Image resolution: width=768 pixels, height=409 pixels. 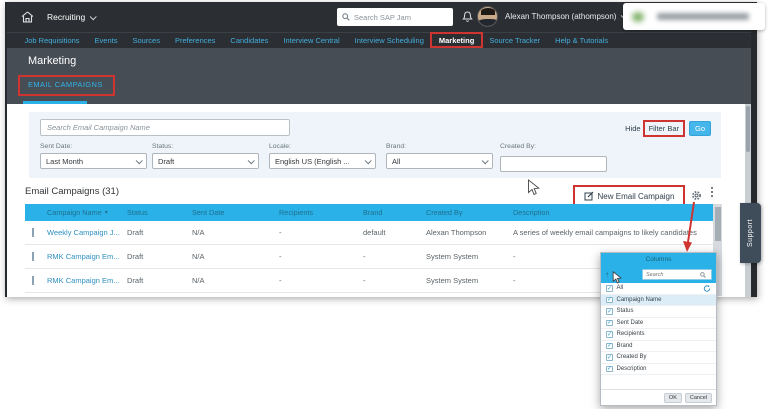 I want to click on cell-created-by: Alexan Thompson, so click(x=456, y=232).